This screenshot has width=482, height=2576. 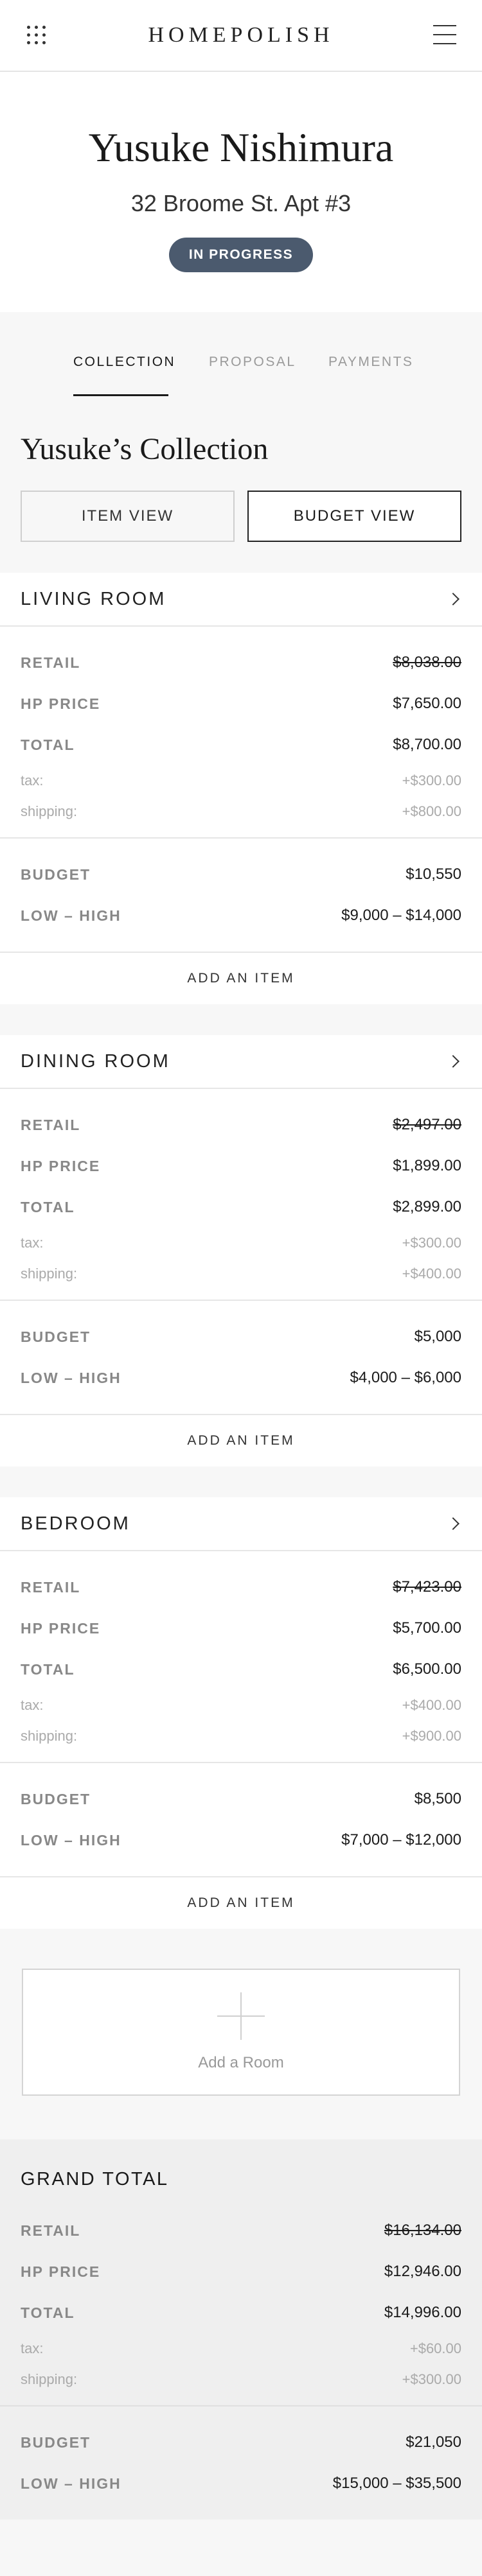 I want to click on active-tab-indicator, so click(x=121, y=395).